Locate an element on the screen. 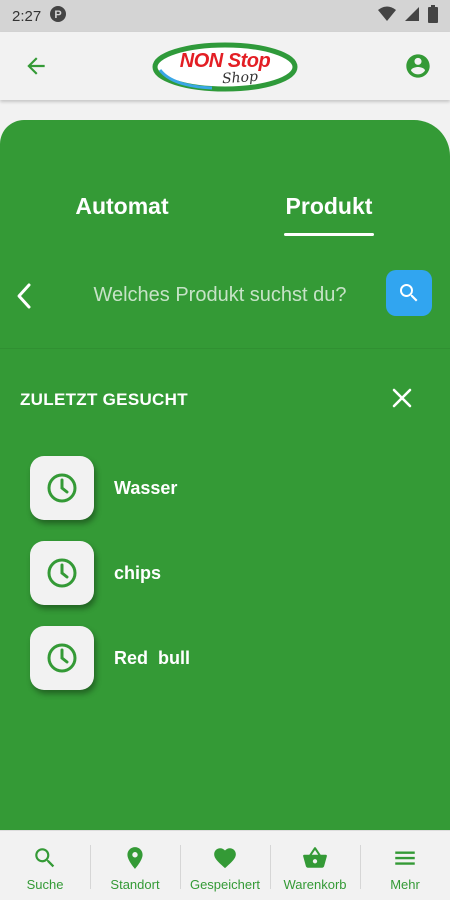  search-back-button is located at coordinates (24, 296).